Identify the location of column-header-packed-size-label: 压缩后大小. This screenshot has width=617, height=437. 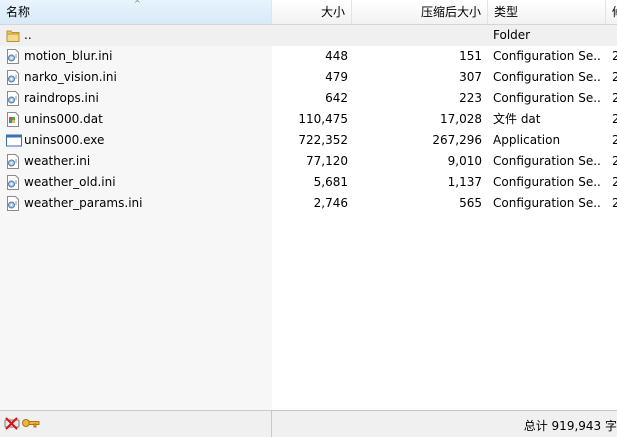
(450, 12).